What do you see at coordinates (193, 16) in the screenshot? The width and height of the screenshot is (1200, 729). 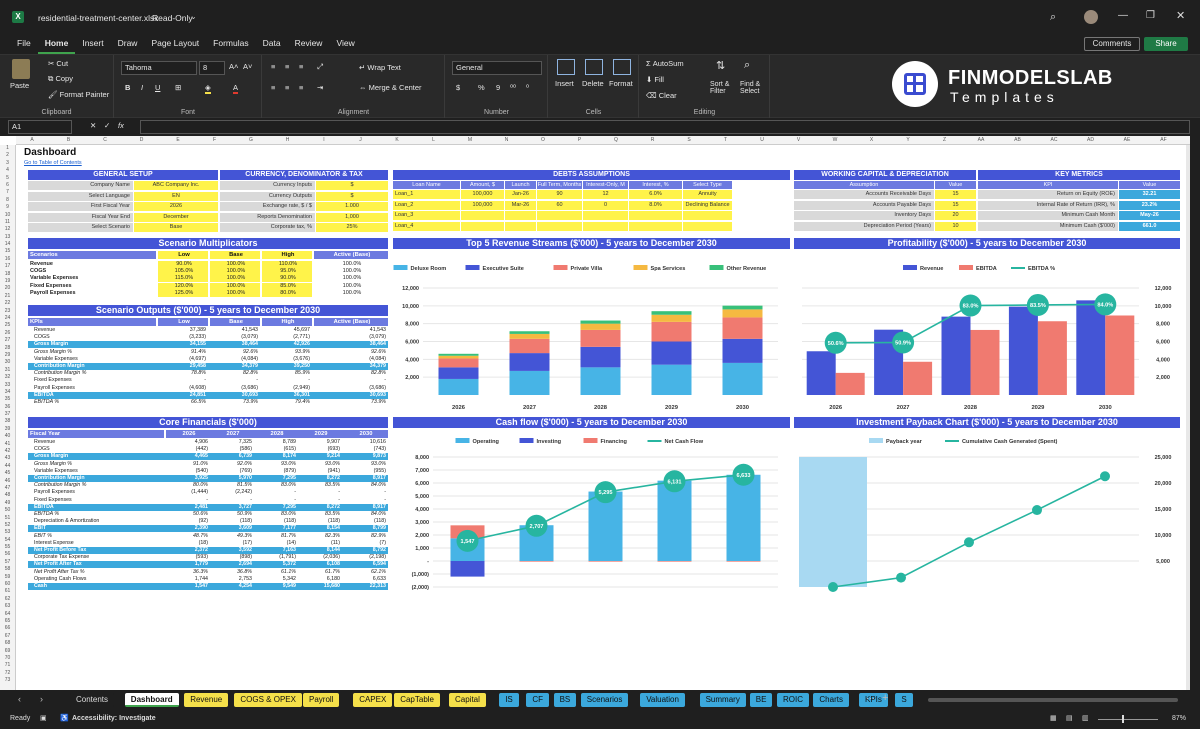 I see `mode-chevron-icon: ⌄` at bounding box center [193, 16].